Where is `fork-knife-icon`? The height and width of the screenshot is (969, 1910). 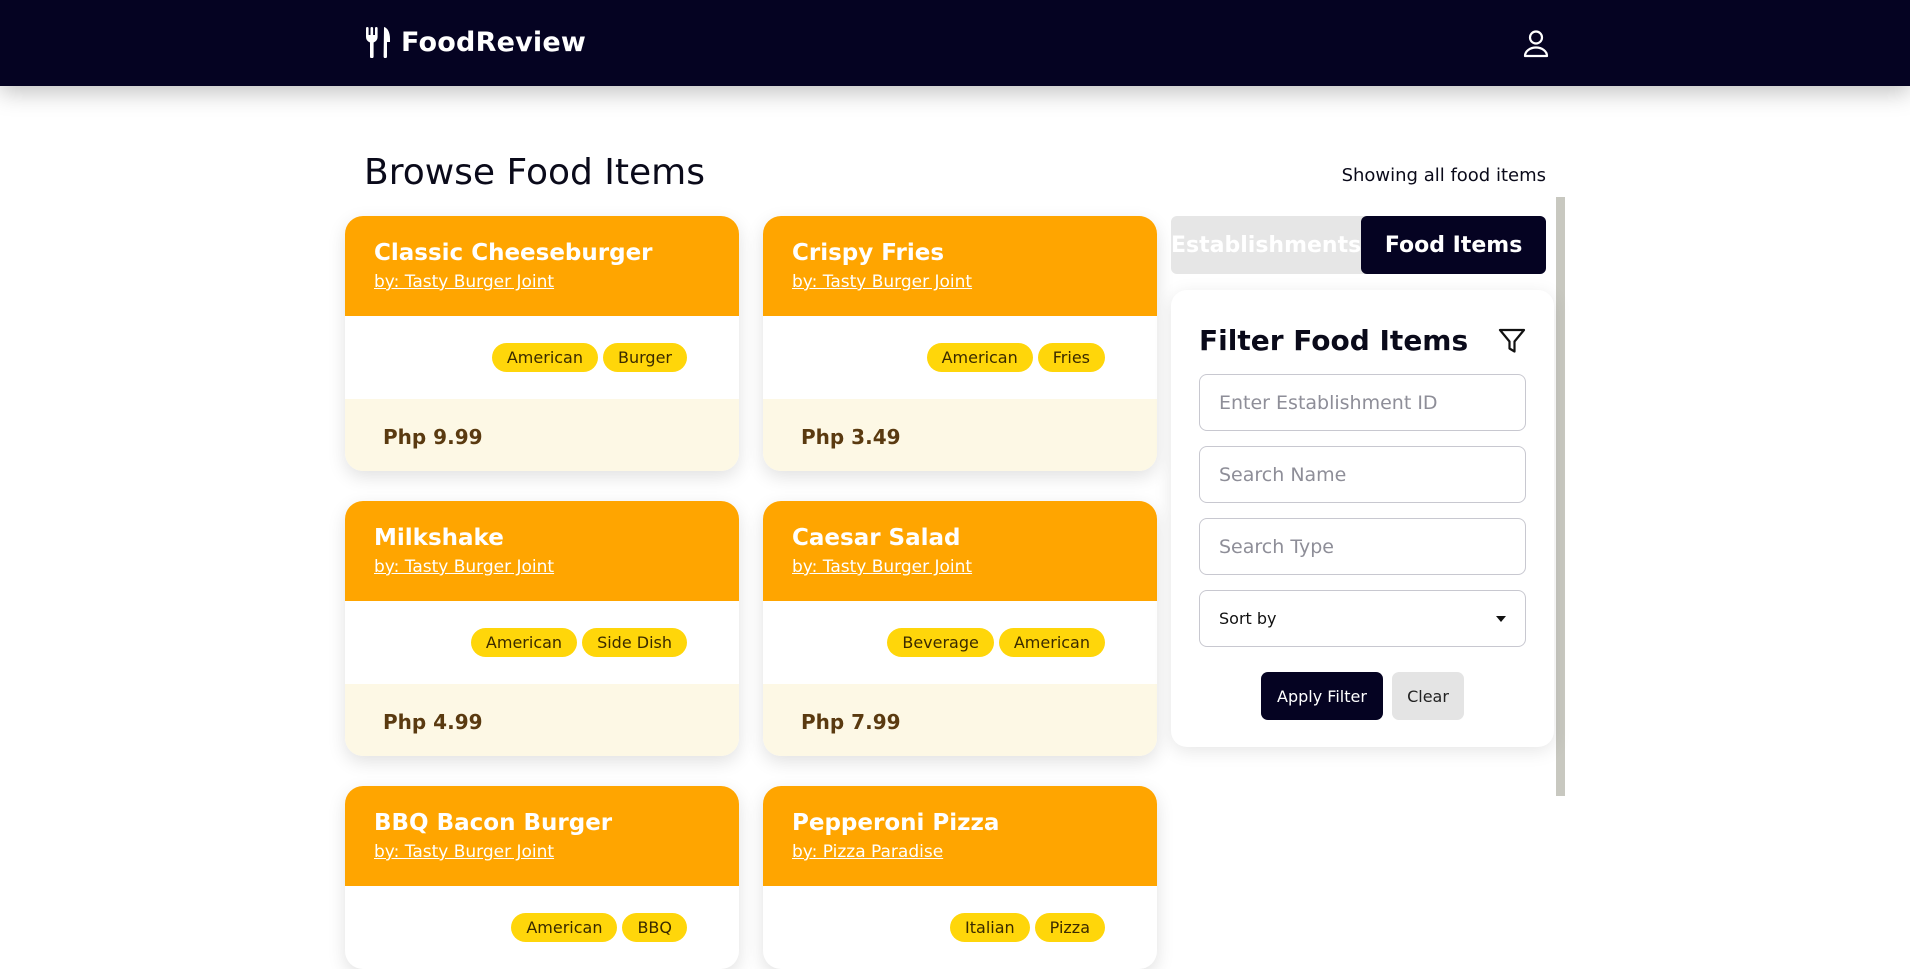 fork-knife-icon is located at coordinates (378, 42).